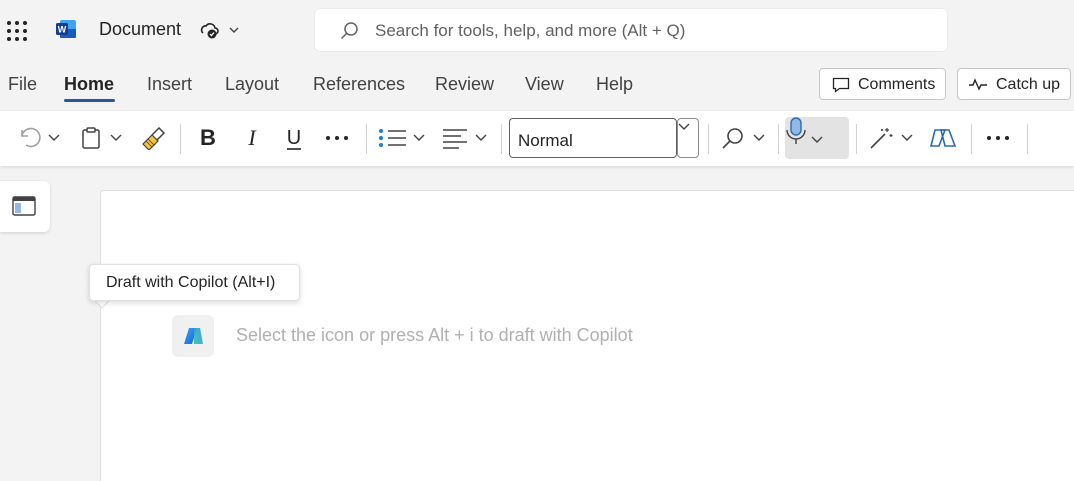  Describe the element at coordinates (140, 29) in the screenshot. I see `document-title: Document` at that location.